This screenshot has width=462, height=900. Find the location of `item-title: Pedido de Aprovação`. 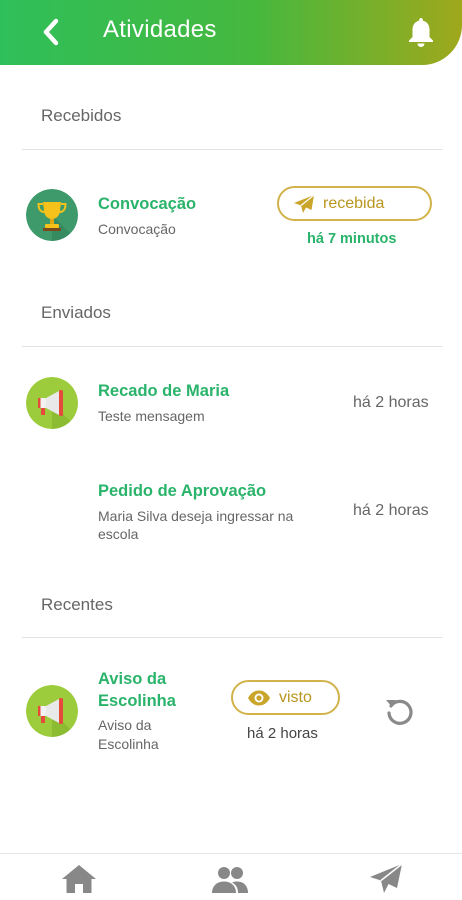

item-title: Pedido de Aprovação is located at coordinates (182, 491).